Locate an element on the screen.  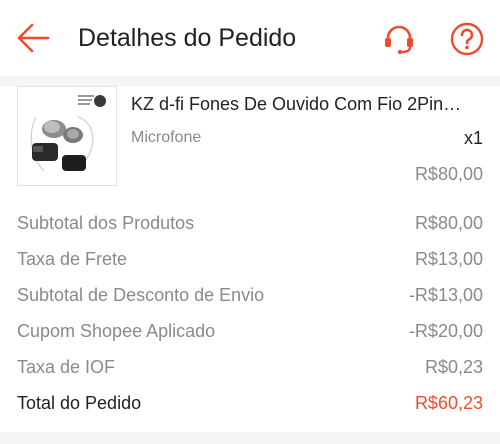
summary-label: Taxa de IOF is located at coordinates (66, 367).